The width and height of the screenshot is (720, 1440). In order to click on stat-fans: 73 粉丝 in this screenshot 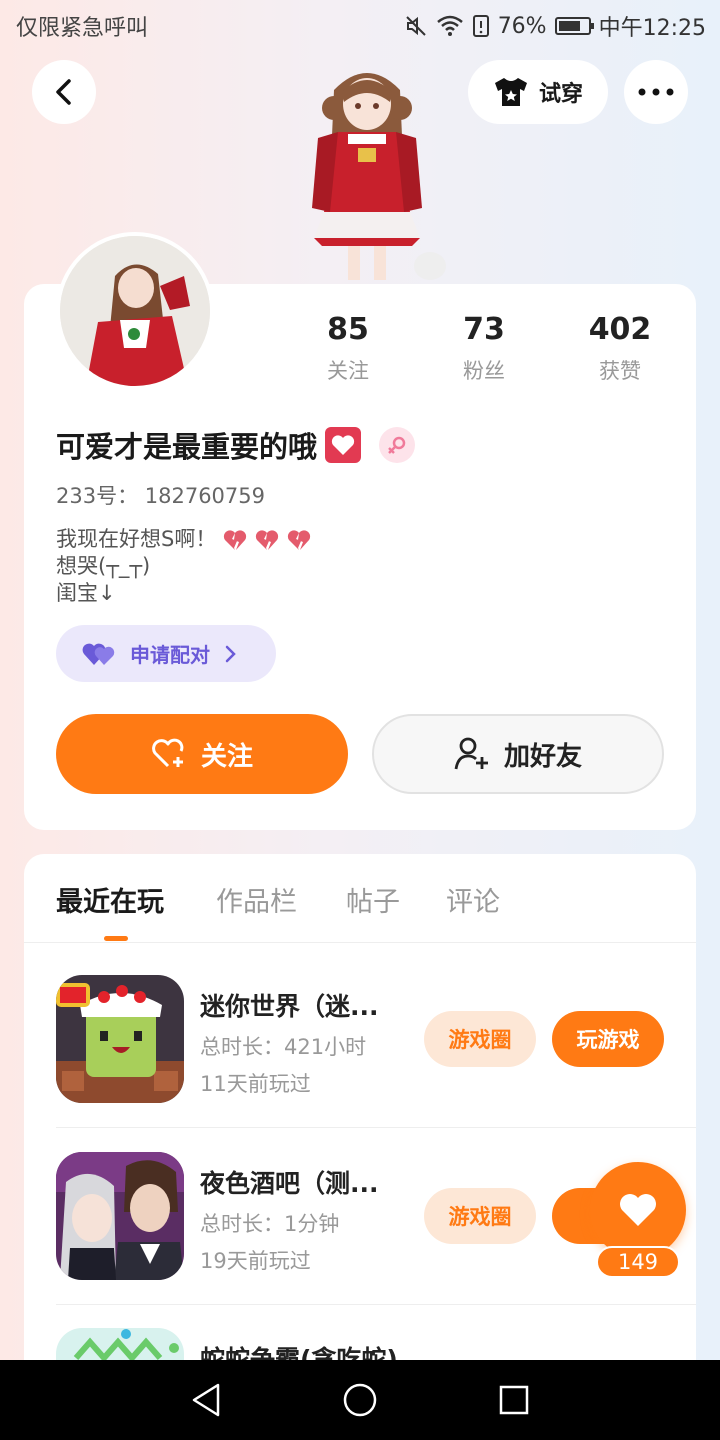, I will do `click(484, 348)`.